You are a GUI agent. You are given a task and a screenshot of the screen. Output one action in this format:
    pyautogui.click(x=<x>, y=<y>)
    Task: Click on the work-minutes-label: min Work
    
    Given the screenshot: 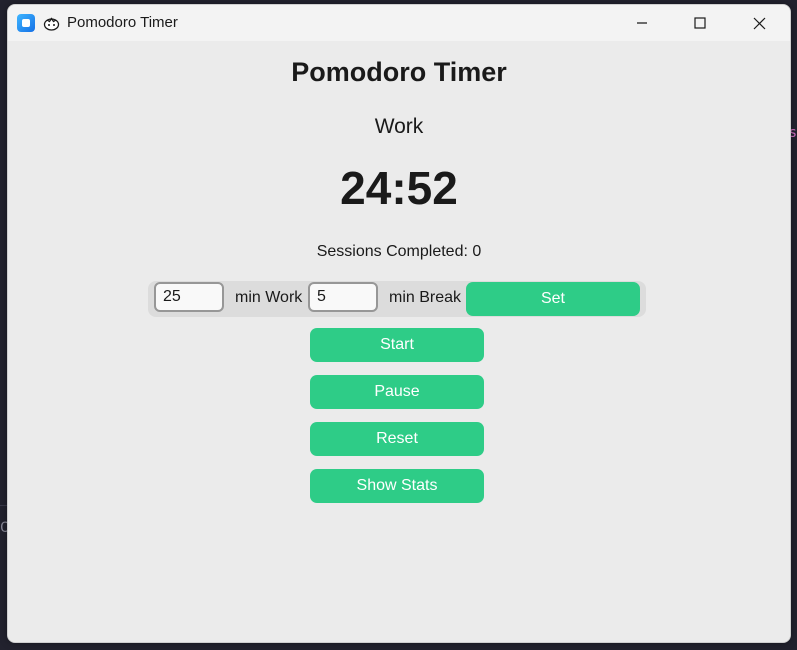 What is the action you would take?
    pyautogui.click(x=269, y=297)
    